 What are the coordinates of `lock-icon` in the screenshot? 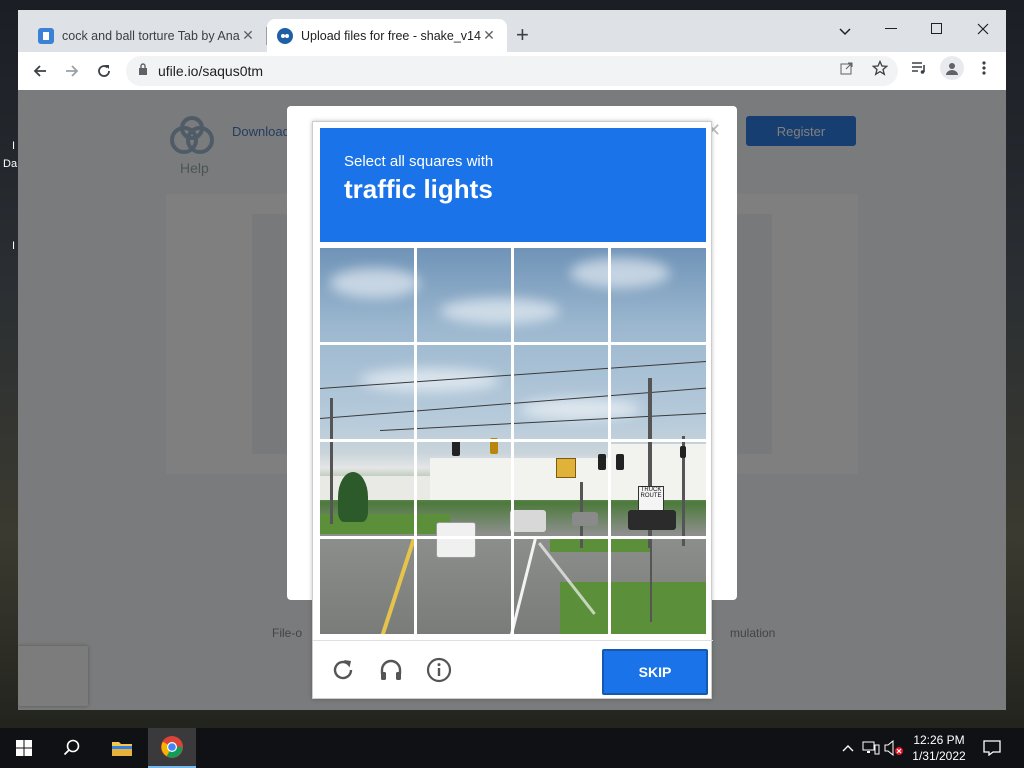 It's located at (143, 71).